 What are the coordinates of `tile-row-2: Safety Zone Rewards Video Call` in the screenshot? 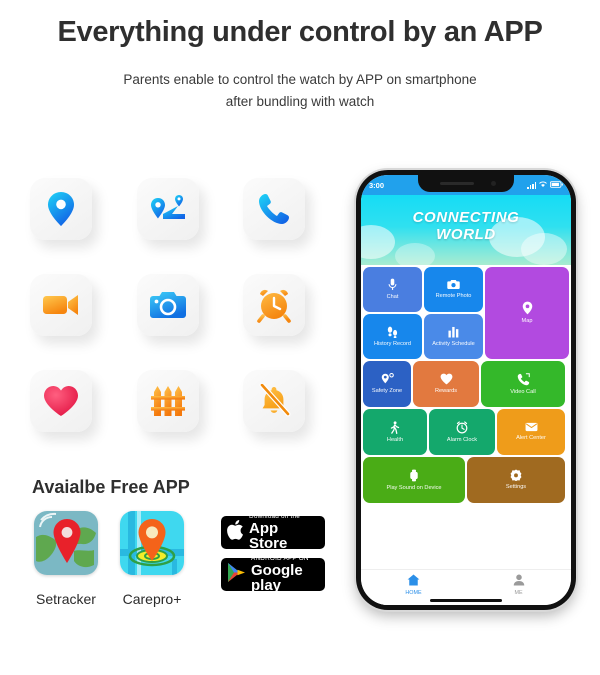 It's located at (466, 384).